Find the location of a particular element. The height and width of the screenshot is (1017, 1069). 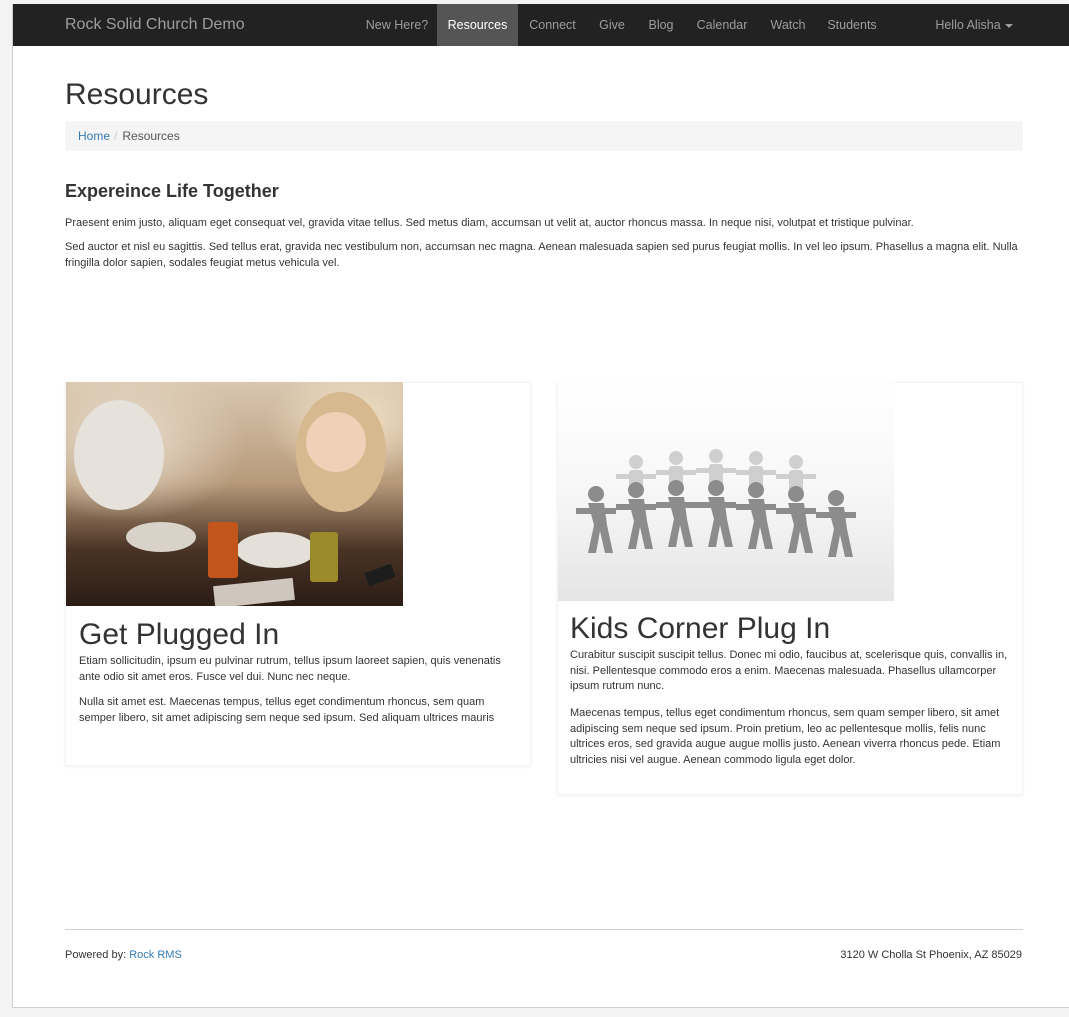

rock-rms-link: Rock RMS is located at coordinates (155, 955).